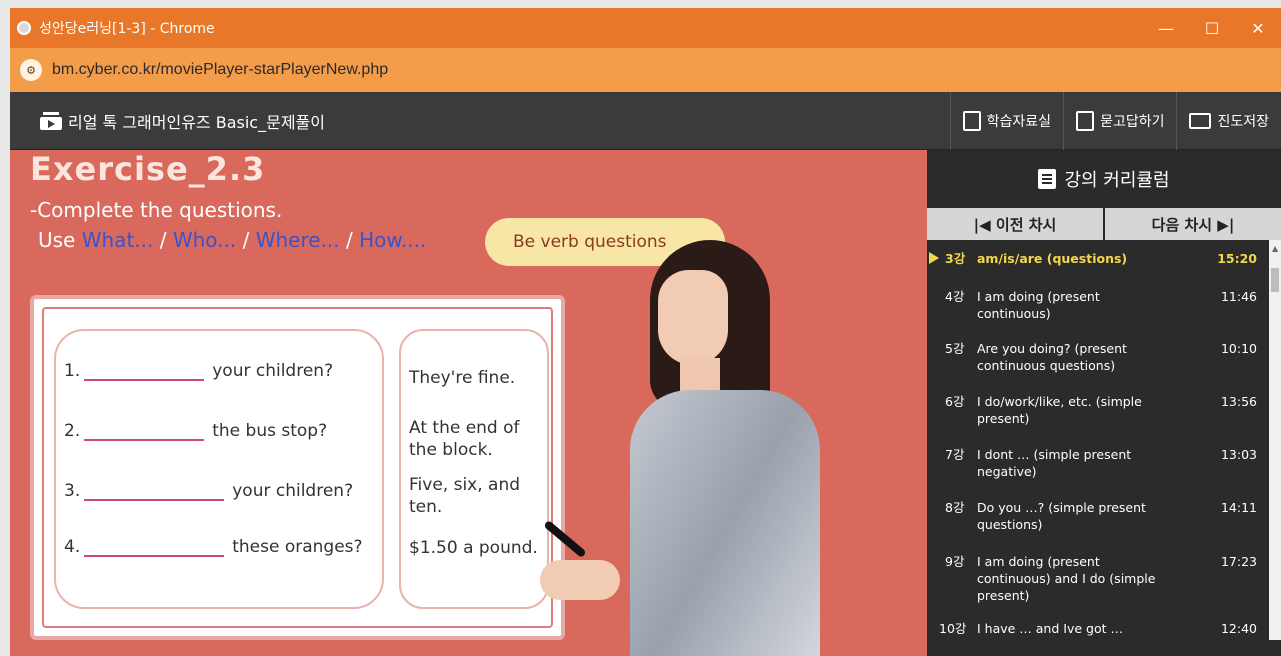  I want to click on course-title-text: 리얼 톡 그래머인유즈 Basic_문제풀이, so click(196, 122).